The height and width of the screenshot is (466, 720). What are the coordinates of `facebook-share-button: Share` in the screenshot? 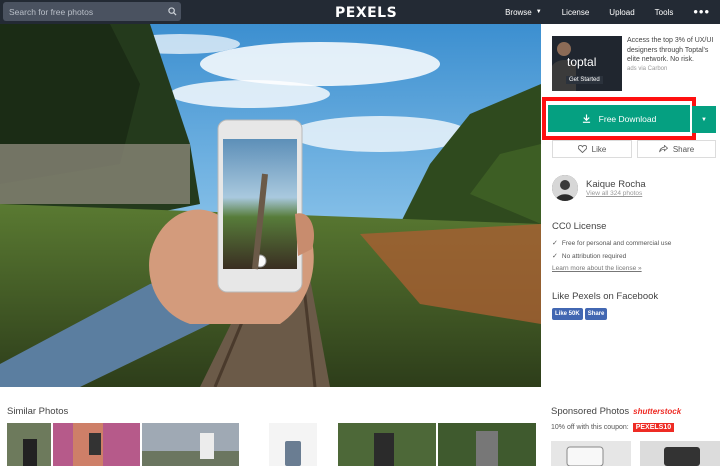 It's located at (596, 314).